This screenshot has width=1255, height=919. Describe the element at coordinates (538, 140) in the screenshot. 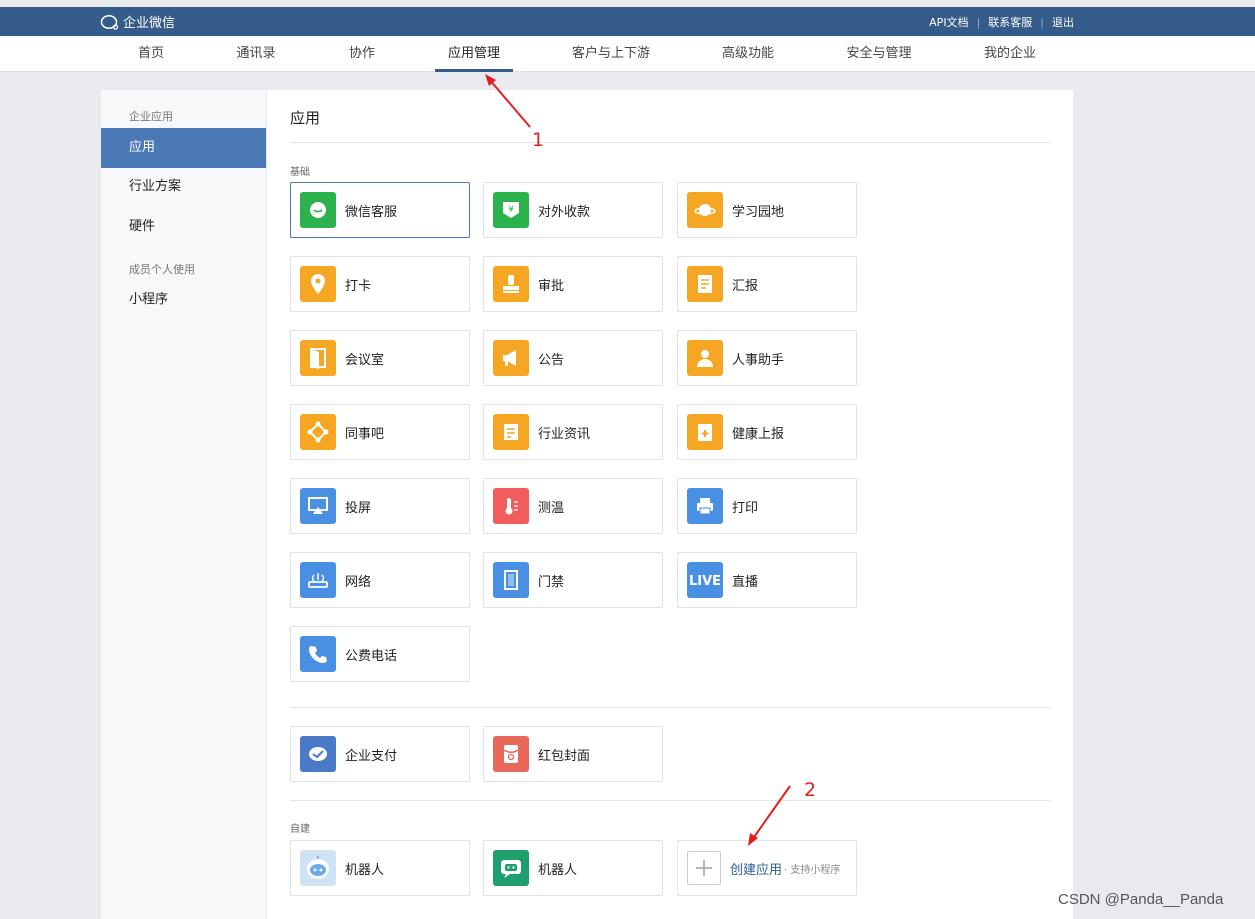

I see `annotation-1: 1` at that location.